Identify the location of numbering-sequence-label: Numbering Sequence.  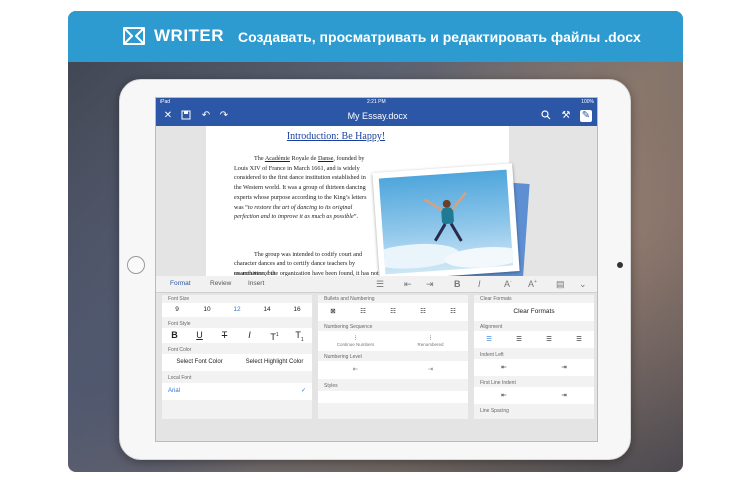
(348, 327).